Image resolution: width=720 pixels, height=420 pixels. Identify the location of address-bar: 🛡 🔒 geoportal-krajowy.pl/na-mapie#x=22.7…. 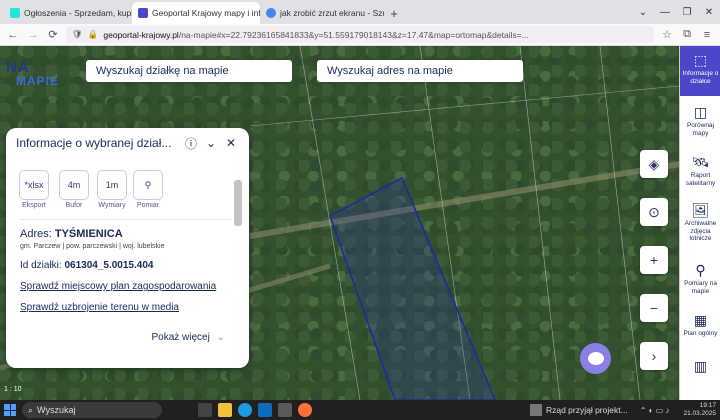
(360, 34).